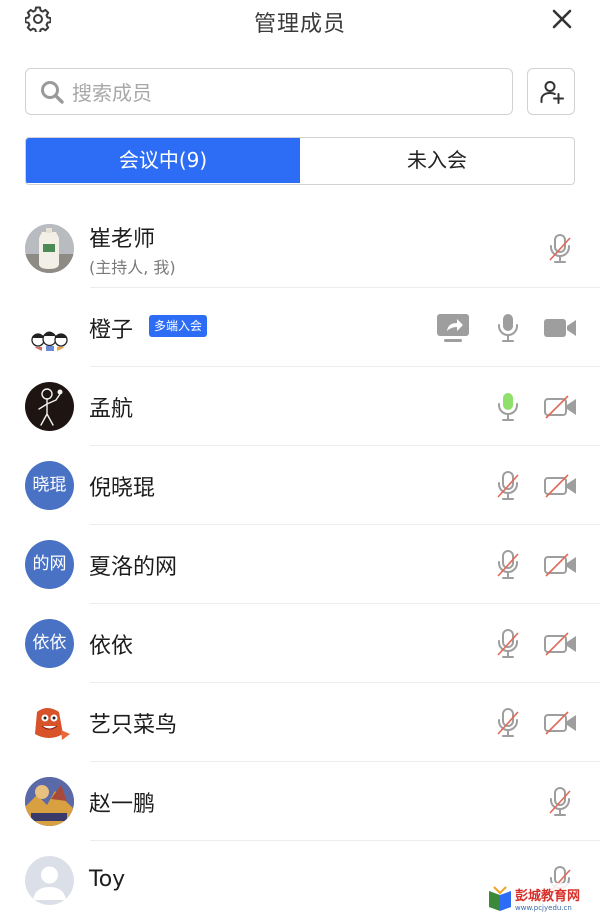  Describe the element at coordinates (122, 239) in the screenshot. I see `member-name: 崔老师` at that location.